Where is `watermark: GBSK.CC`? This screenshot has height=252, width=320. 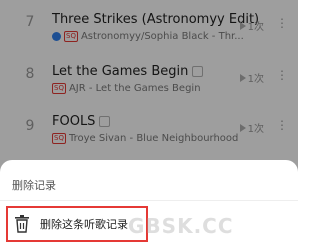
watermark: GBSK.CC is located at coordinates (181, 226).